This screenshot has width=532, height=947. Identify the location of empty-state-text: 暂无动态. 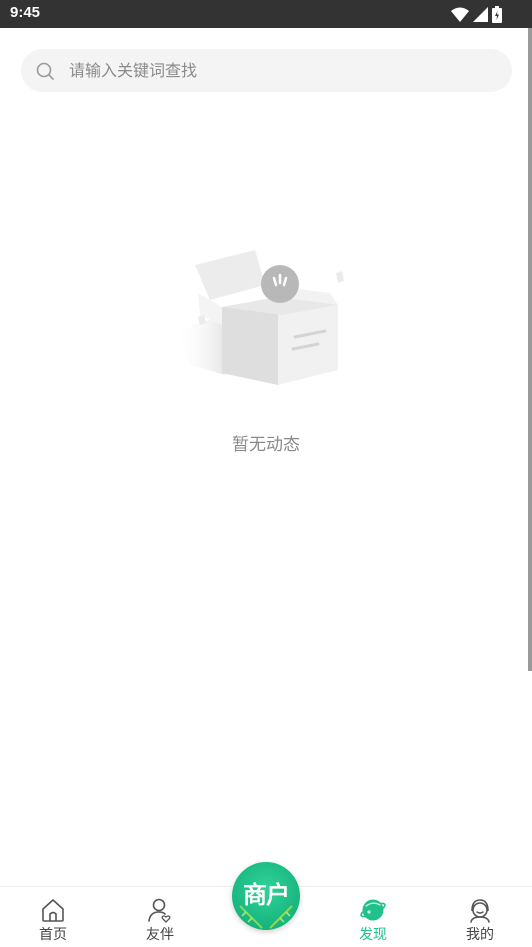
(266, 445).